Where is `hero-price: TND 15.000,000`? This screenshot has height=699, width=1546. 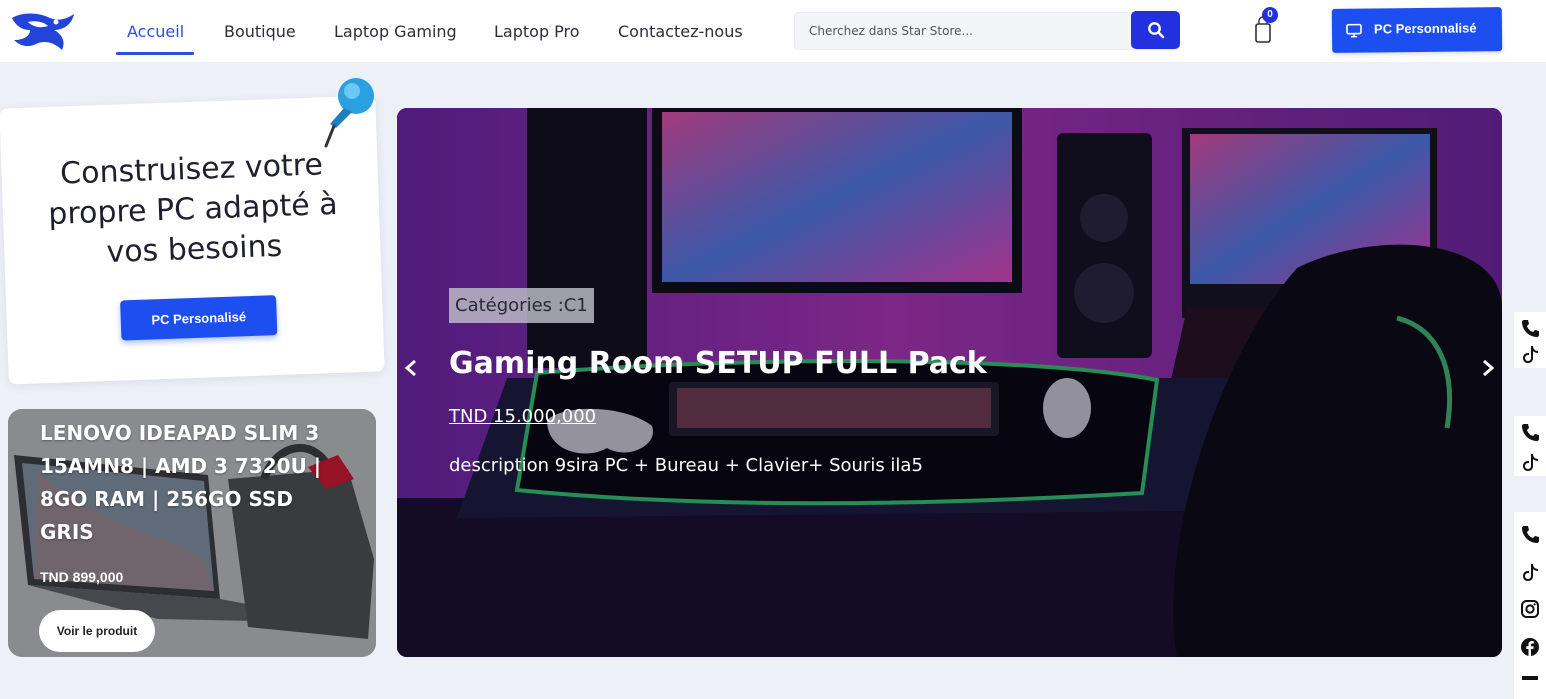
hero-price: TND 15.000,000 is located at coordinates (522, 416).